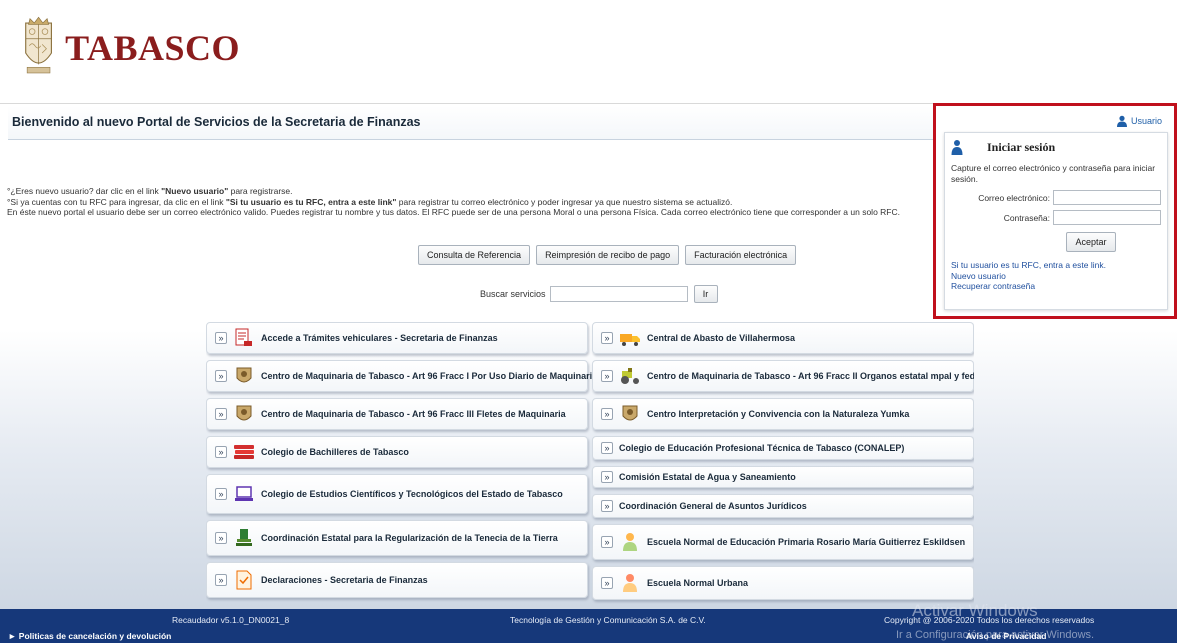  Describe the element at coordinates (1026, 217) in the screenshot. I see `password-label: Contraseña:` at that location.